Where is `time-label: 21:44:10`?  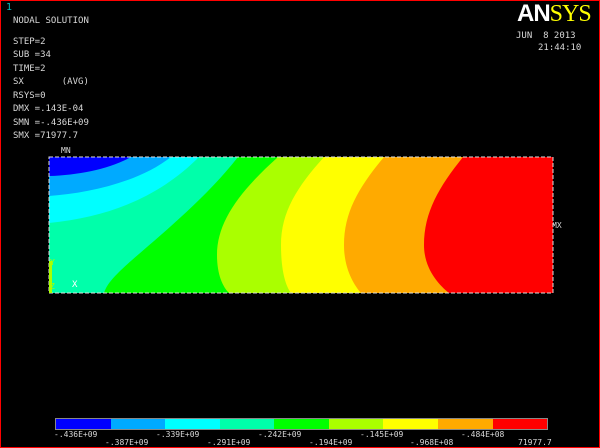 time-label: 21:44:10 is located at coordinates (560, 48).